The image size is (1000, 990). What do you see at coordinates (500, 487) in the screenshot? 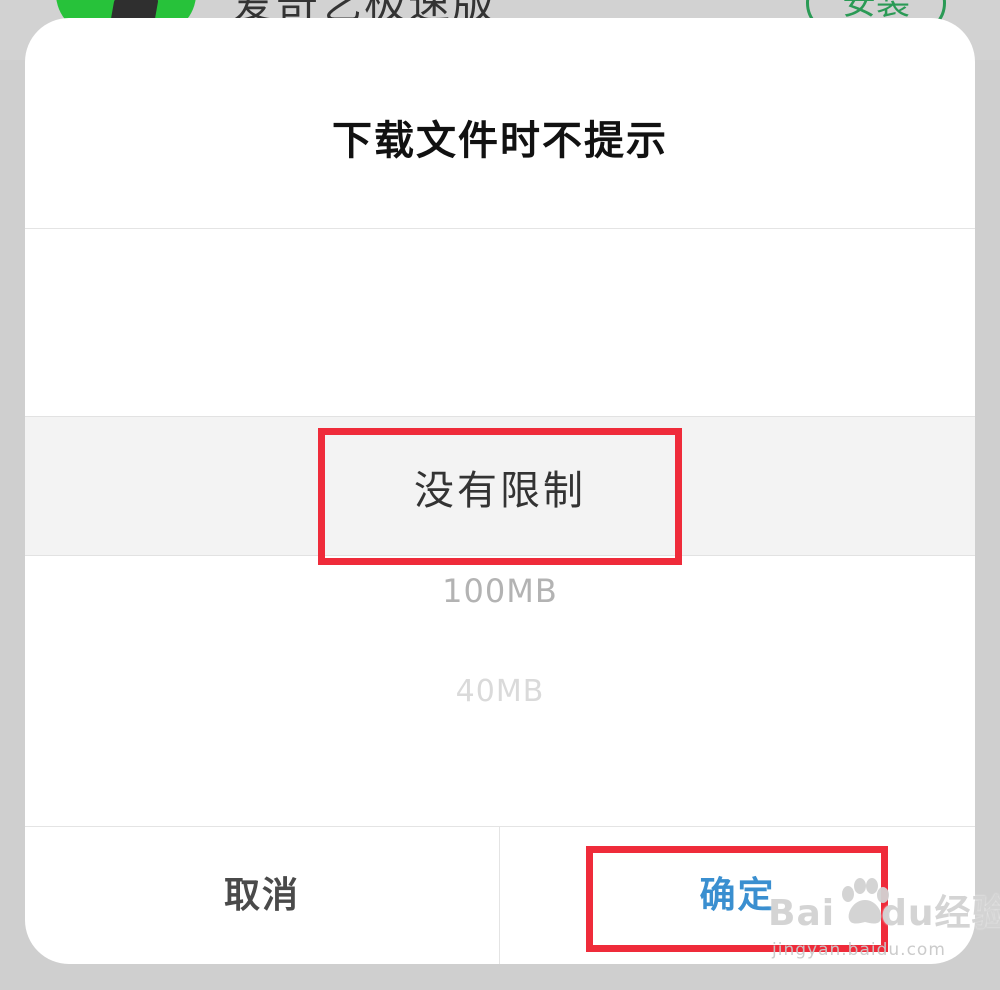
I see `picker-option-selected: 没有限制` at bounding box center [500, 487].